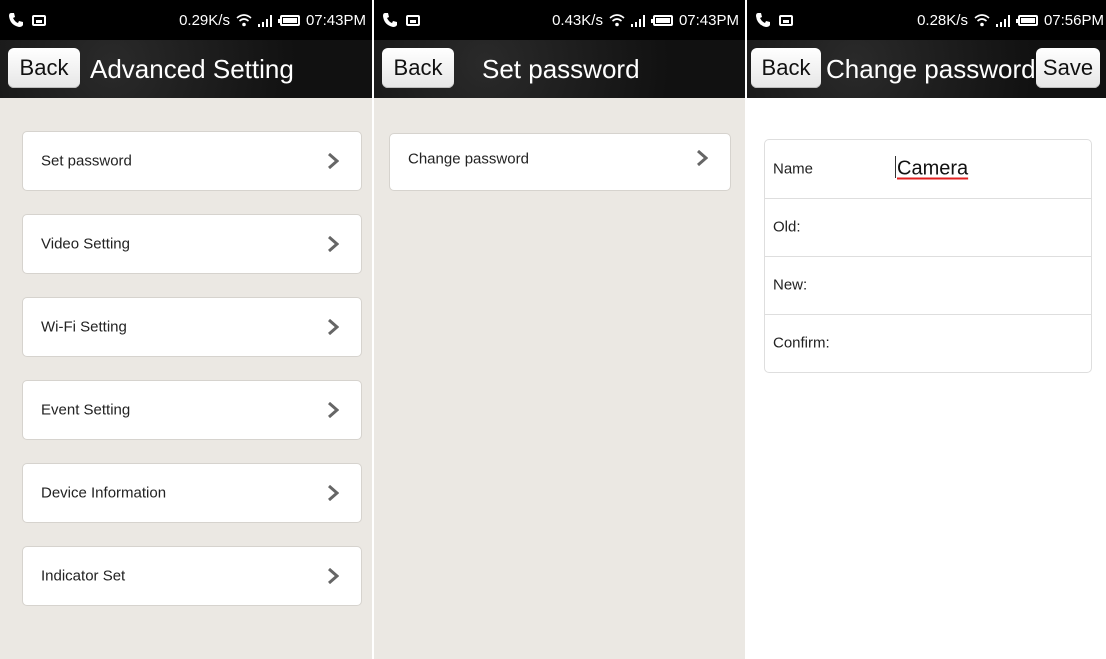 This screenshot has height=659, width=1106. What do you see at coordinates (793, 169) in the screenshot?
I see `name-label: Name` at bounding box center [793, 169].